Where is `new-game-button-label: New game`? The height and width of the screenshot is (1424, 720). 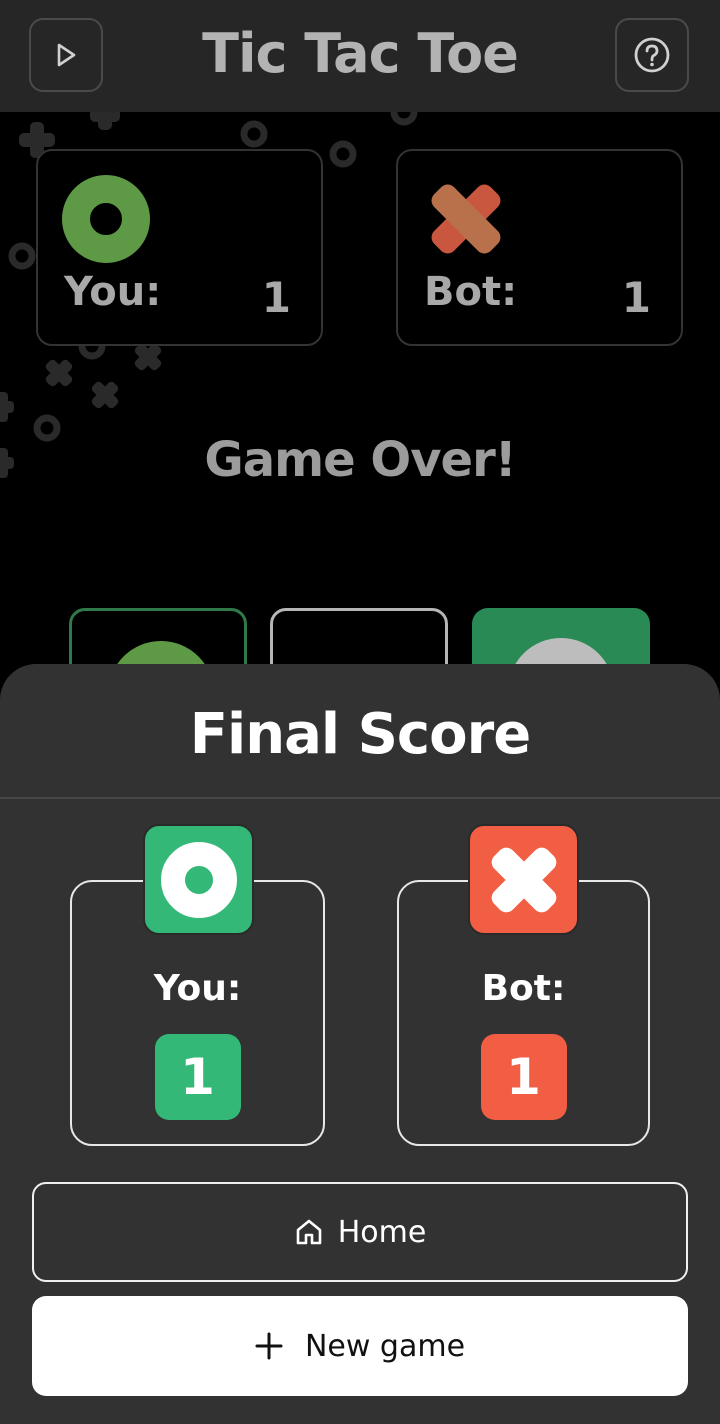 new-game-button-label: New game is located at coordinates (385, 1346).